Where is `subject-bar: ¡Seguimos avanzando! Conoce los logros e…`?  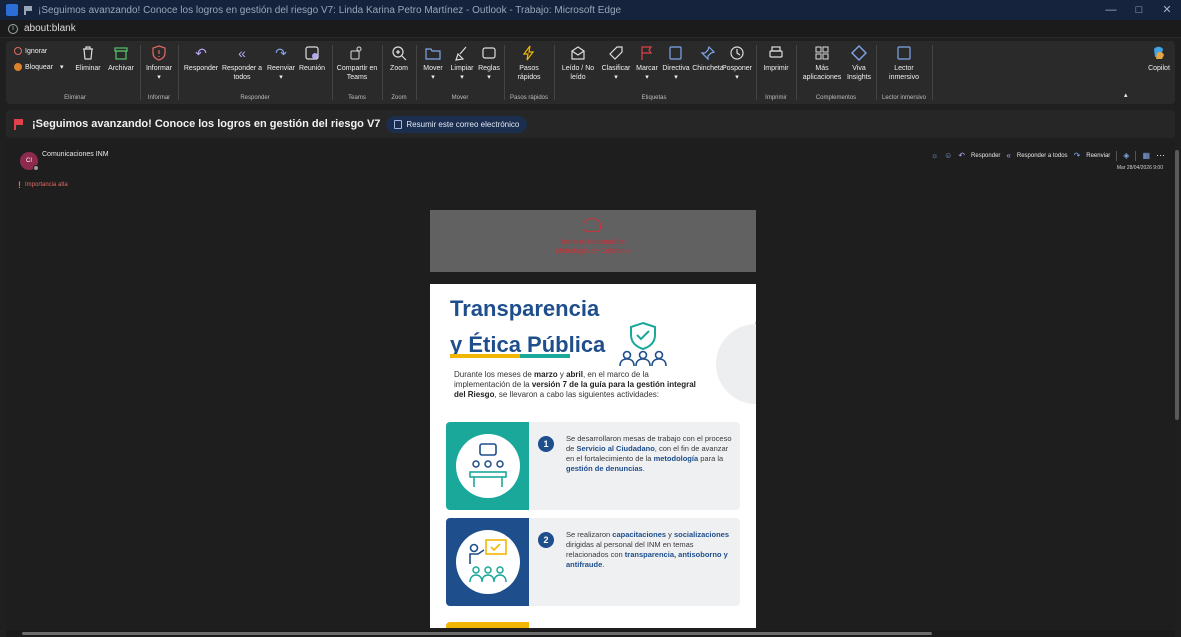
subject-bar: ¡Seguimos avanzando! Conoce los logros e… is located at coordinates (590, 124).